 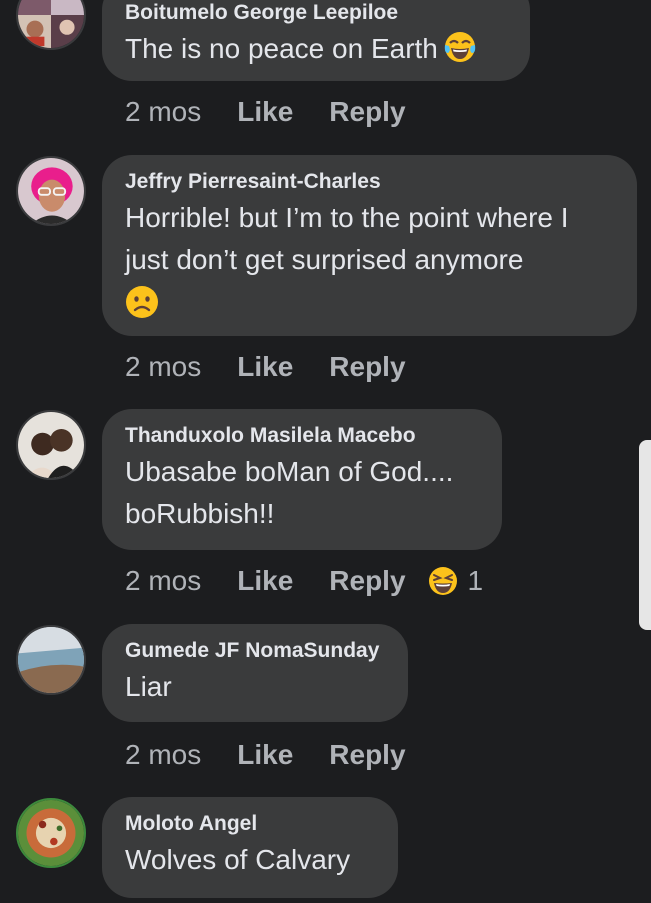 I want to click on comment-text: Wolves of Calvary, so click(x=238, y=859).